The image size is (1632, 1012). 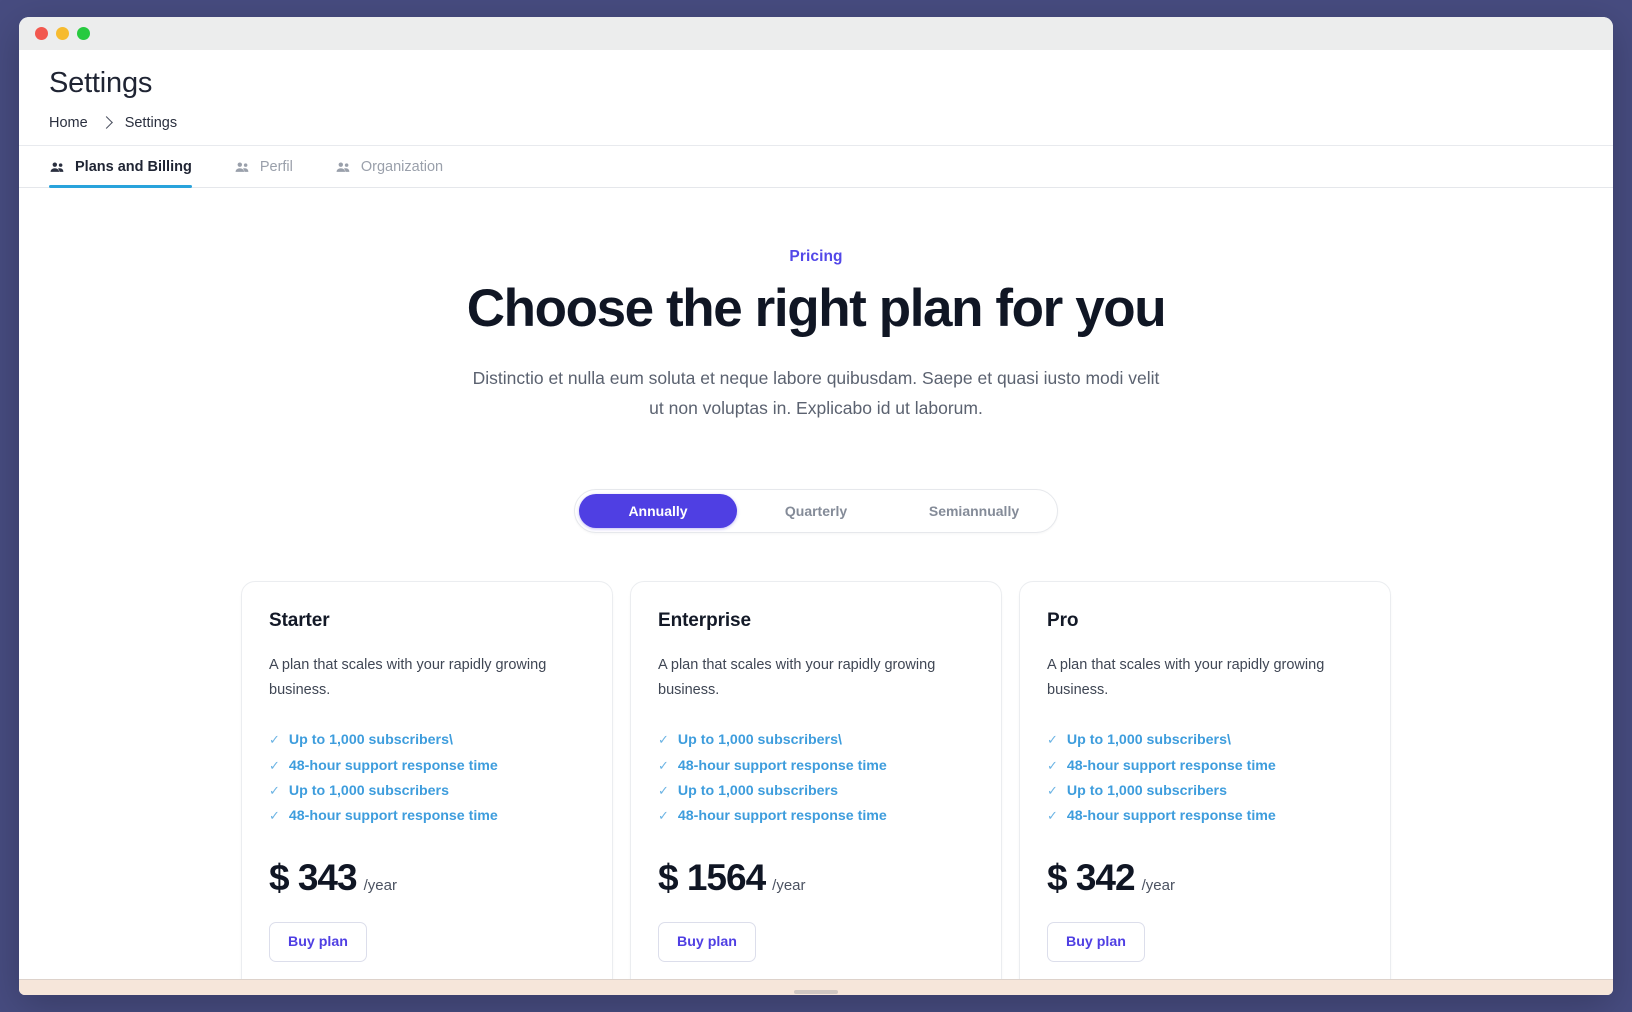 I want to click on tab-label: Perfil, so click(x=276, y=167).